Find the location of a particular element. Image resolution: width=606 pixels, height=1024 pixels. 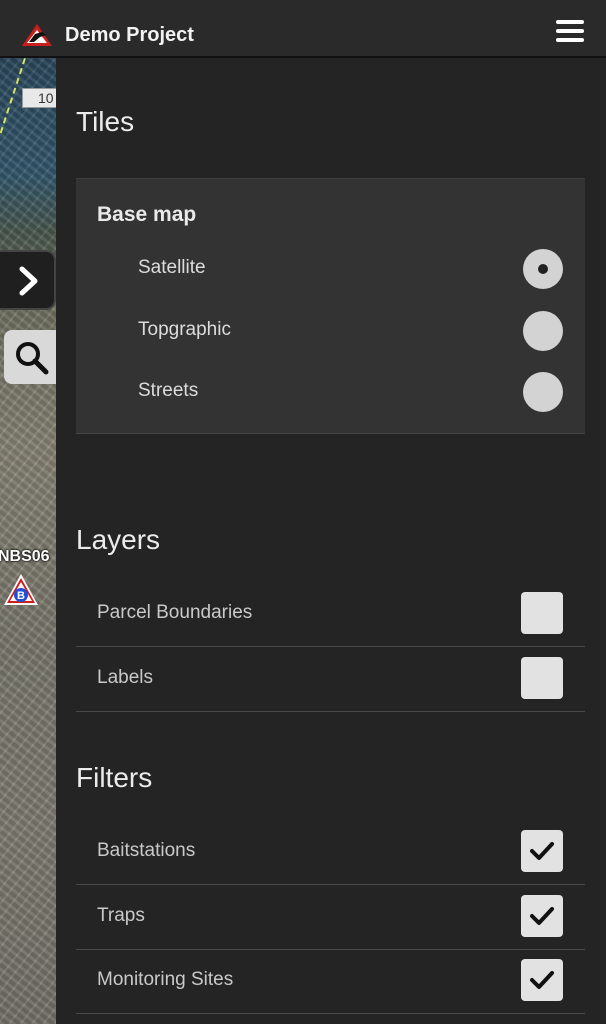

filter-item-monitoring-sites: Monitoring Sites is located at coordinates (330, 981).